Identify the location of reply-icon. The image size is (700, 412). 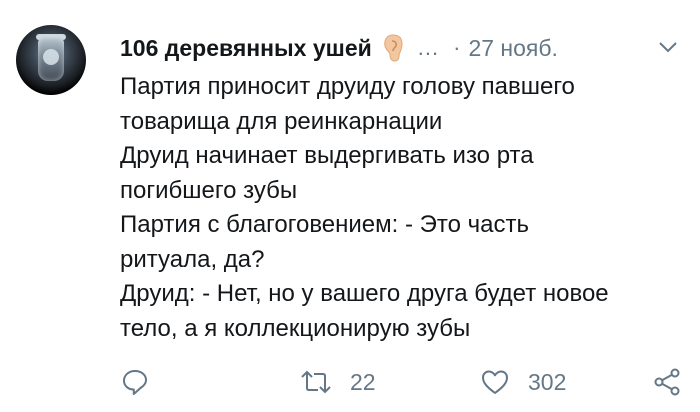
(135, 382).